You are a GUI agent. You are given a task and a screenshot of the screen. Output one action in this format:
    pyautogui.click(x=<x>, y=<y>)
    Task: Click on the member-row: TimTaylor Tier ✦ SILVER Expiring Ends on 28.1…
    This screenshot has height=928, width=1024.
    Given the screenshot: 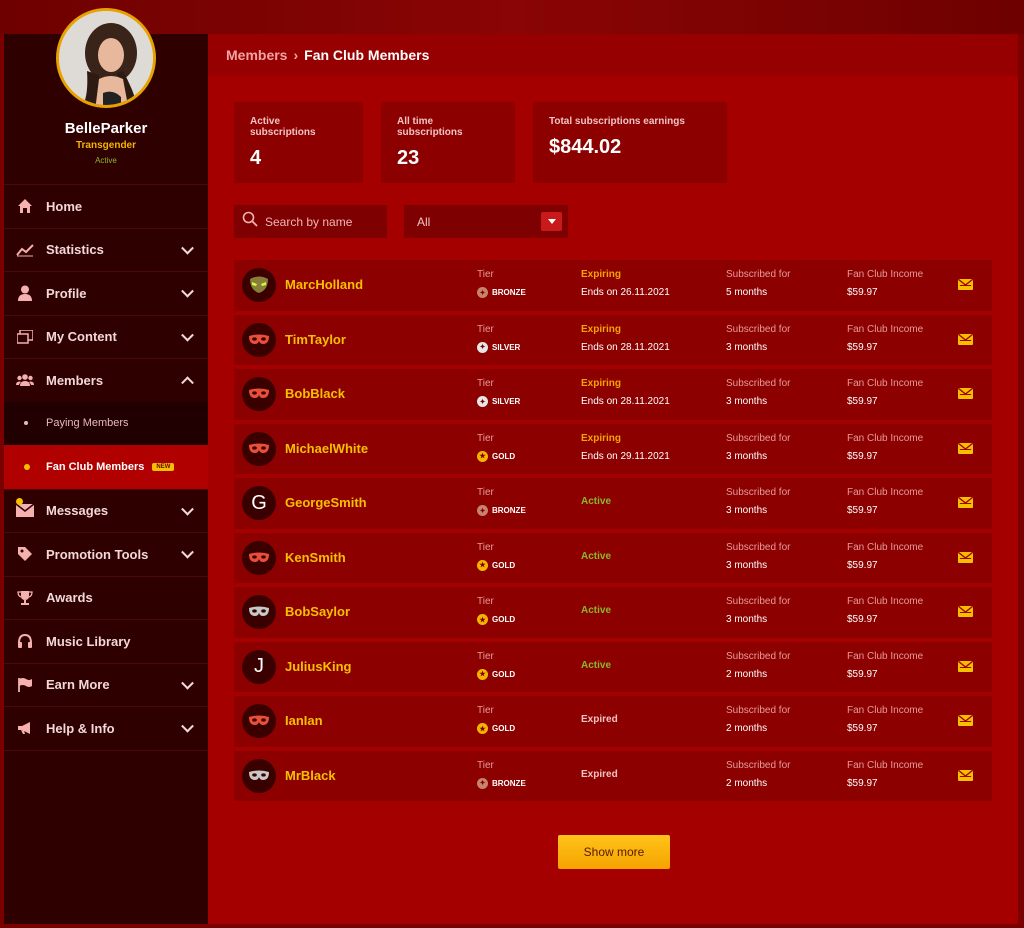 What is the action you would take?
    pyautogui.click(x=613, y=339)
    